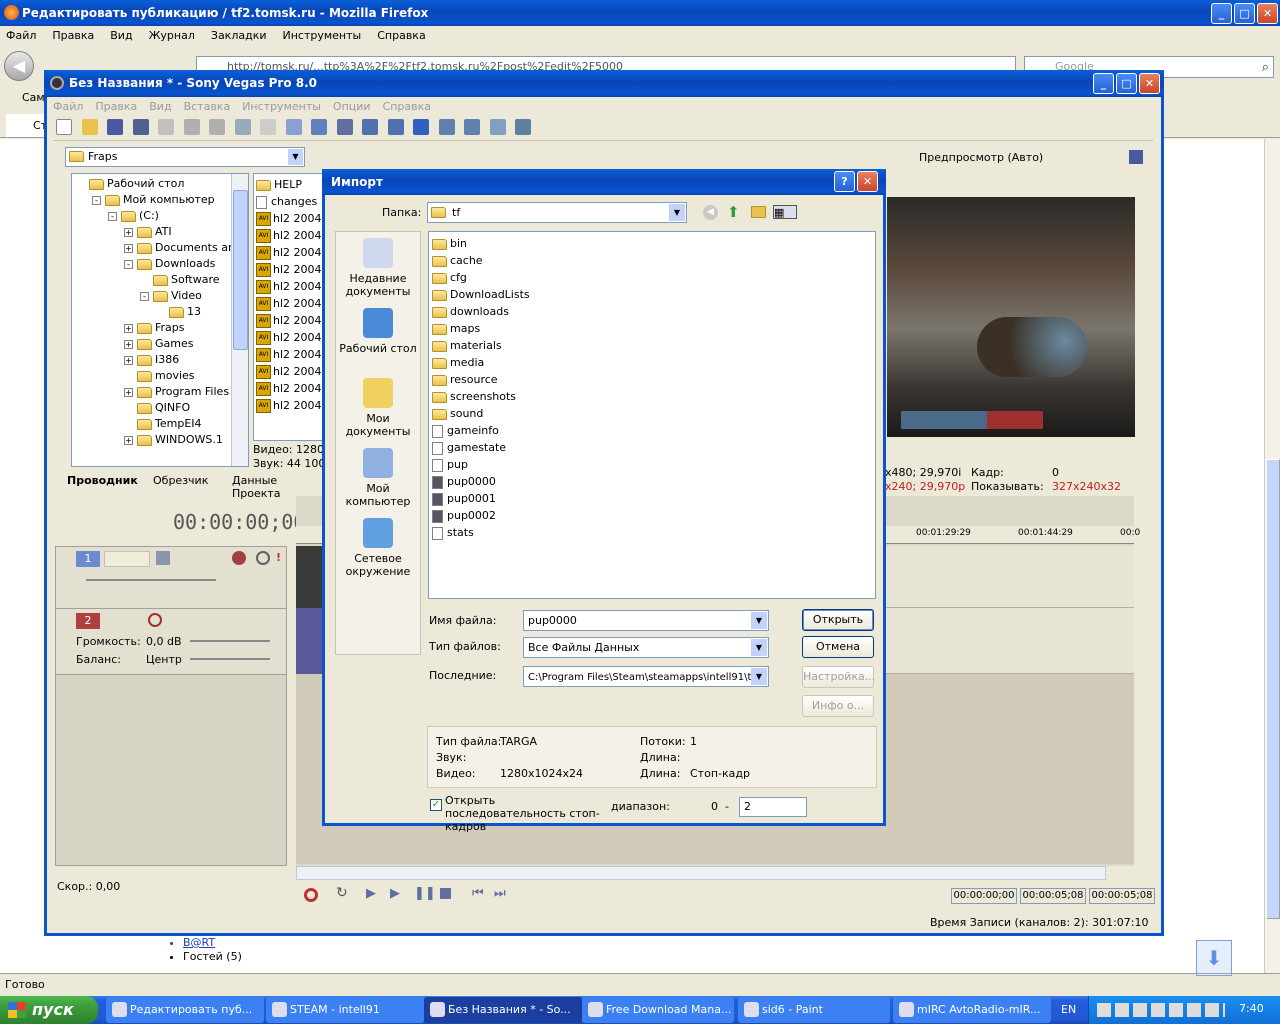  What do you see at coordinates (378, 331) in the screenshot?
I see `place-desktop: Рабочий стол` at bounding box center [378, 331].